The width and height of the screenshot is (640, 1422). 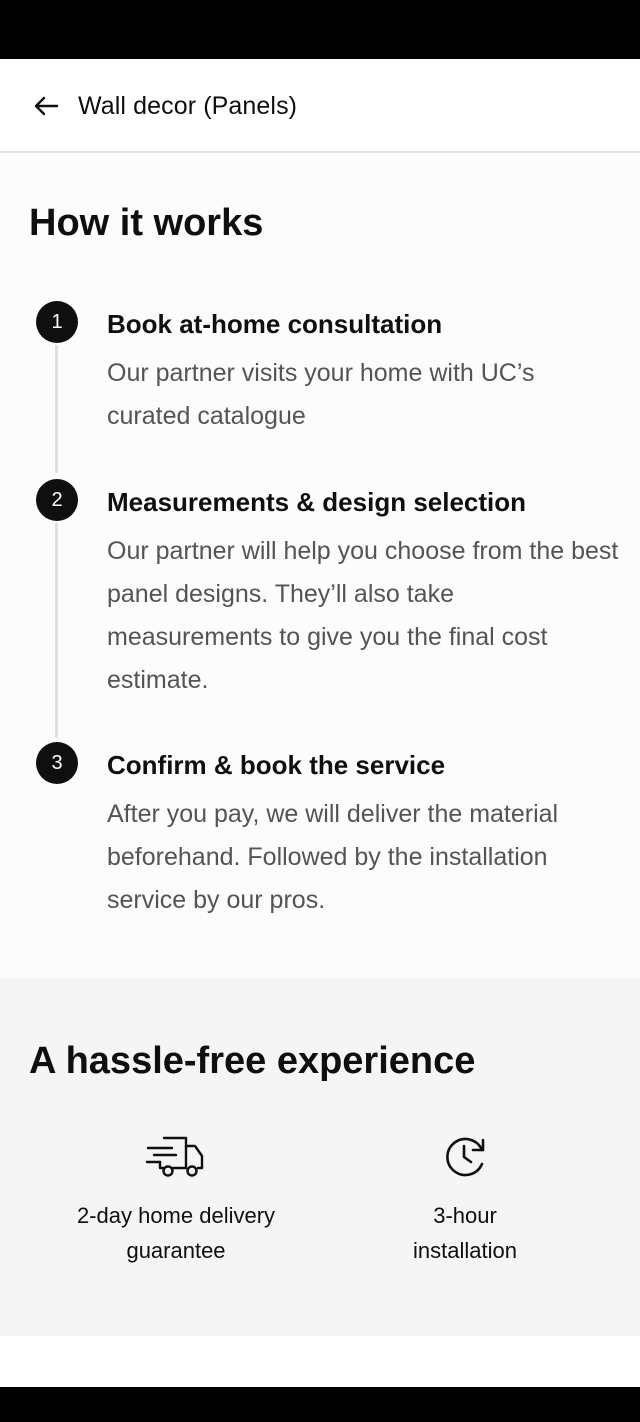 I want to click on feature-item-delivery: 2-day home delivery guarantee, so click(x=176, y=1201).